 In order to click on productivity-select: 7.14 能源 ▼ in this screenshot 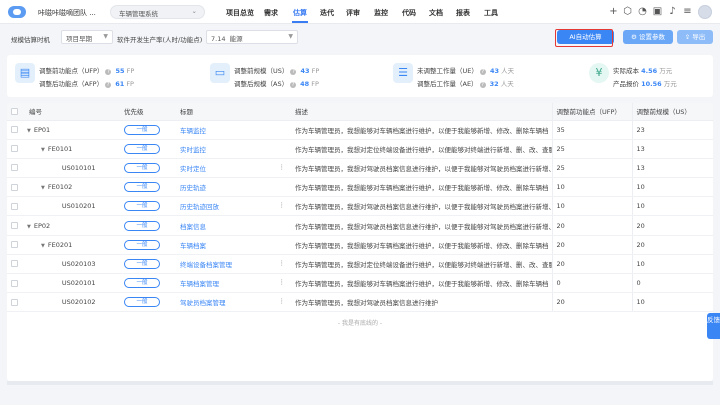, I will do `click(252, 37)`.